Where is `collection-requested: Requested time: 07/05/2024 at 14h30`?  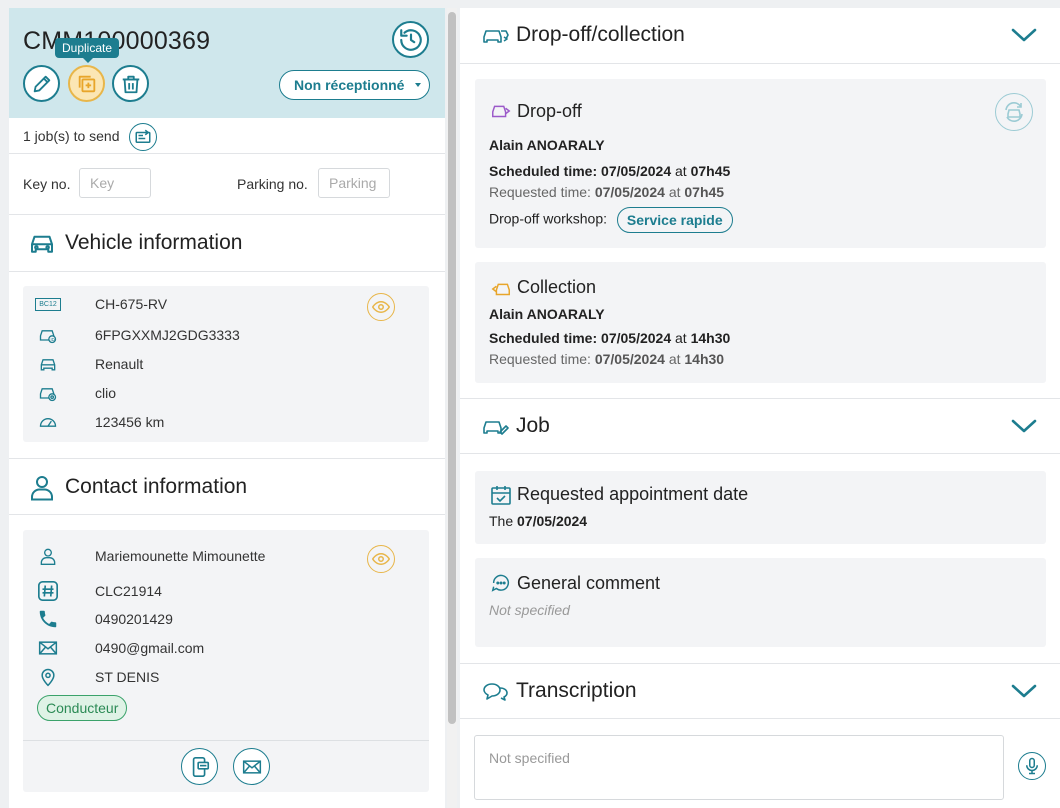
collection-requested: Requested time: 07/05/2024 at 14h30 is located at coordinates (607, 359).